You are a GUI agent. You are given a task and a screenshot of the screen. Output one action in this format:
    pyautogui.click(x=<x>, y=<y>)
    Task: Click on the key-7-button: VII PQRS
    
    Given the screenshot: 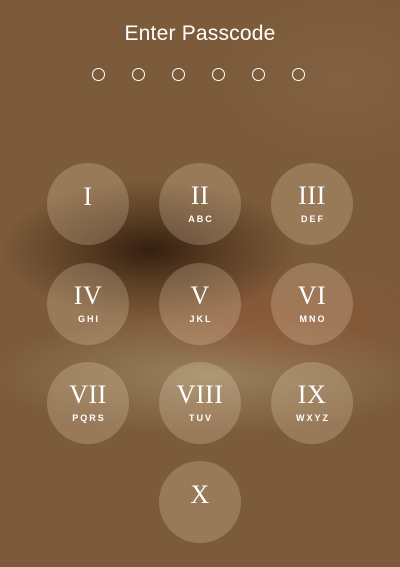 What is the action you would take?
    pyautogui.click(x=88, y=403)
    